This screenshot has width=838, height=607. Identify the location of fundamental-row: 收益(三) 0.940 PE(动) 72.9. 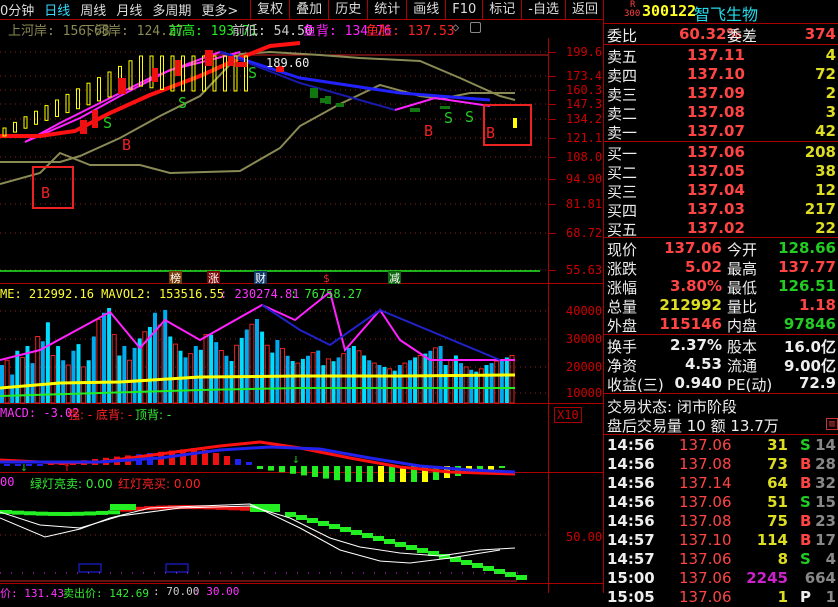
(722, 384).